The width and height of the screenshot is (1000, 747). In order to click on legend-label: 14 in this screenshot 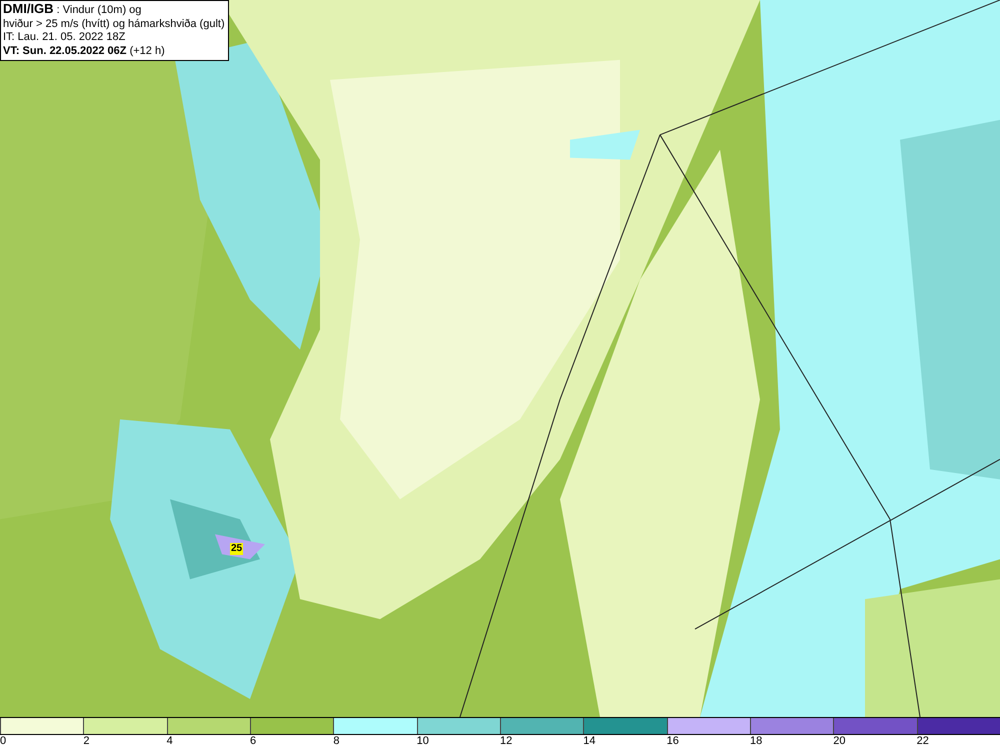, I will do `click(589, 741)`.